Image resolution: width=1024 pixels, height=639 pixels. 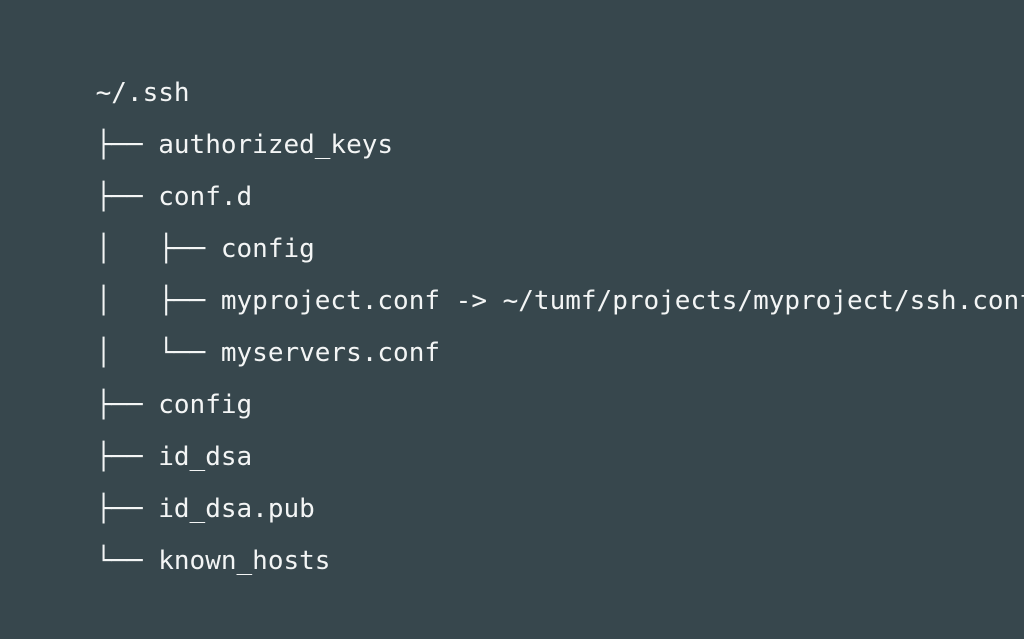 I want to click on file-name: id_dsa.pub, so click(x=236, y=509).